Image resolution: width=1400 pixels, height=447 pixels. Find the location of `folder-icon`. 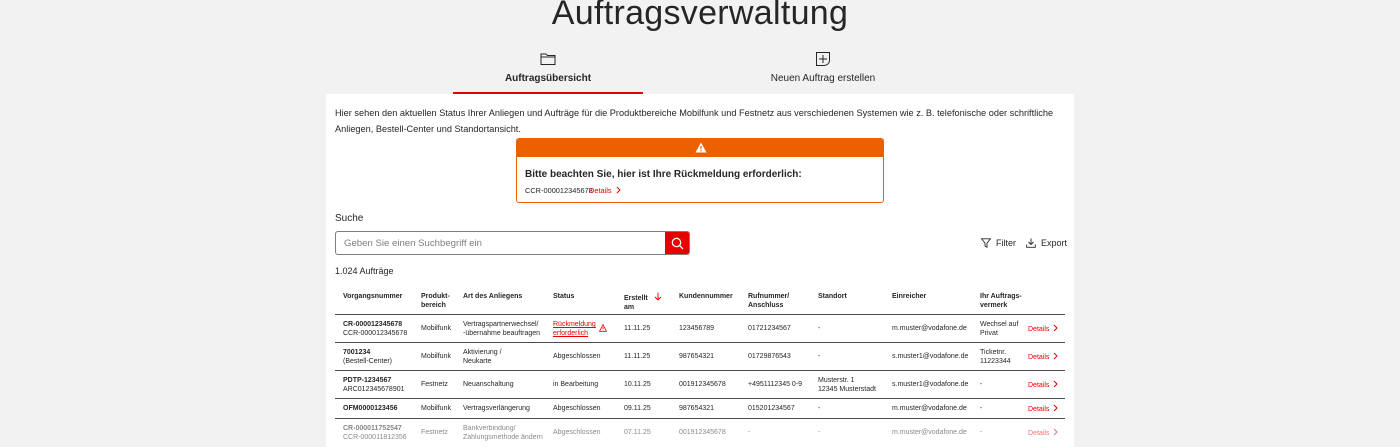

folder-icon is located at coordinates (548, 59).